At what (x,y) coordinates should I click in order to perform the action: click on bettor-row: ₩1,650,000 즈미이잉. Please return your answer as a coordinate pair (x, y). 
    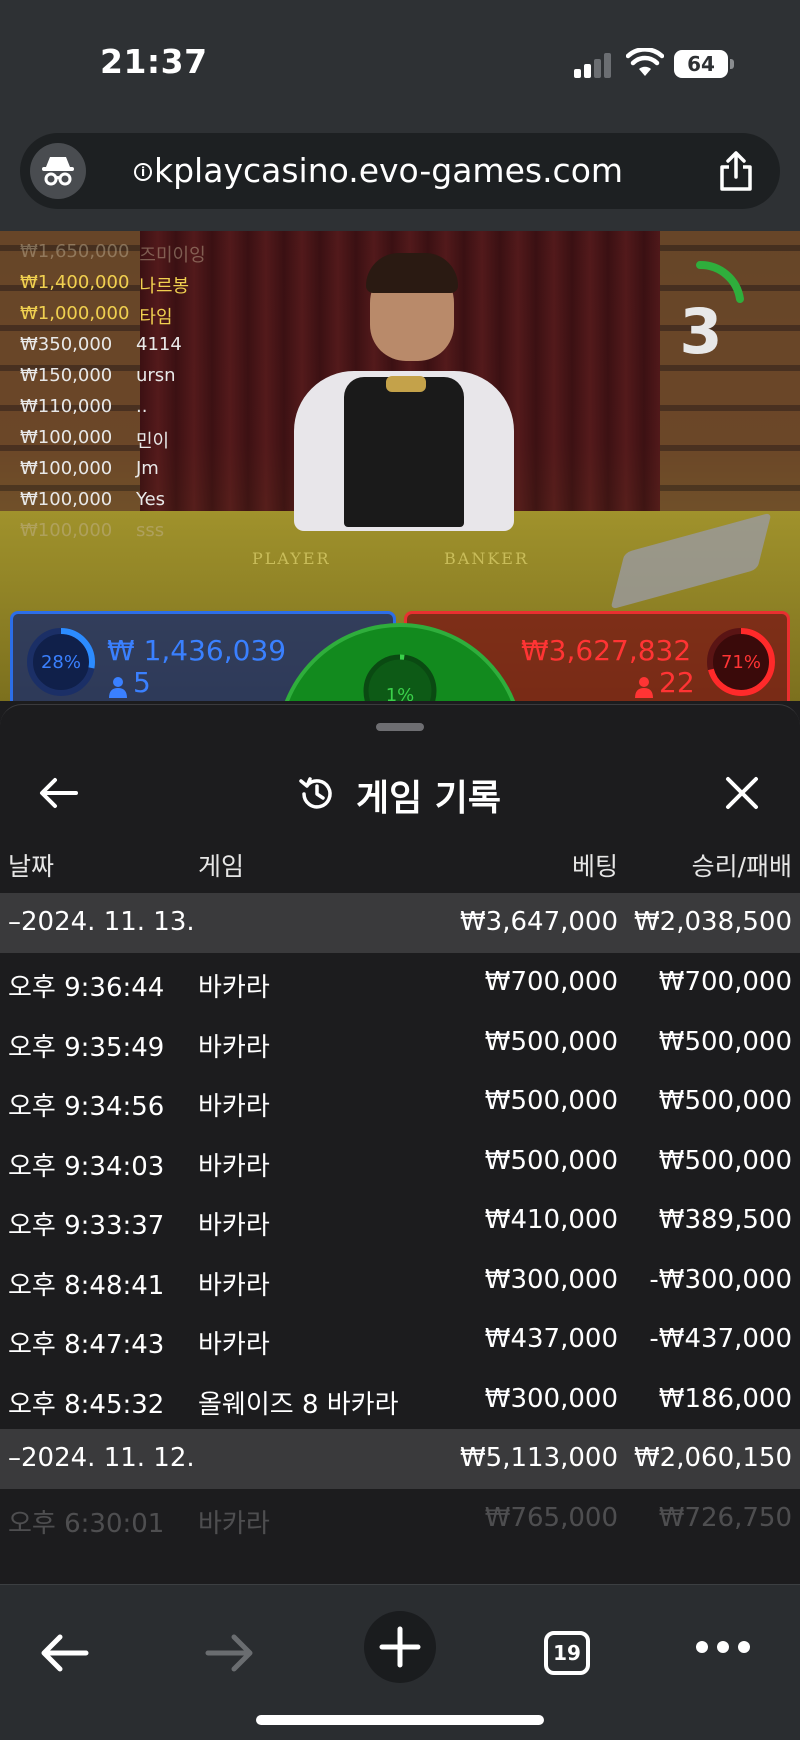
    Looking at the image, I should click on (113, 256).